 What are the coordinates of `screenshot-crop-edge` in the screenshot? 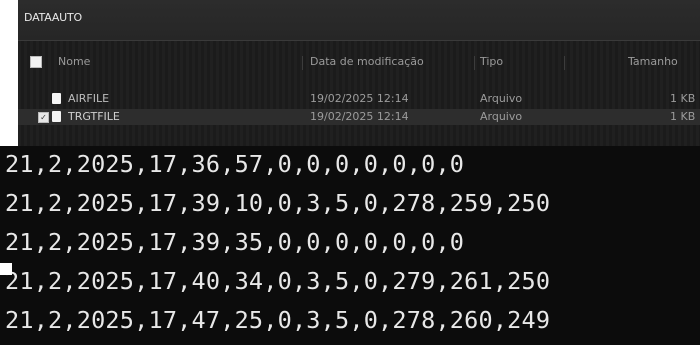 It's located at (6, 269).